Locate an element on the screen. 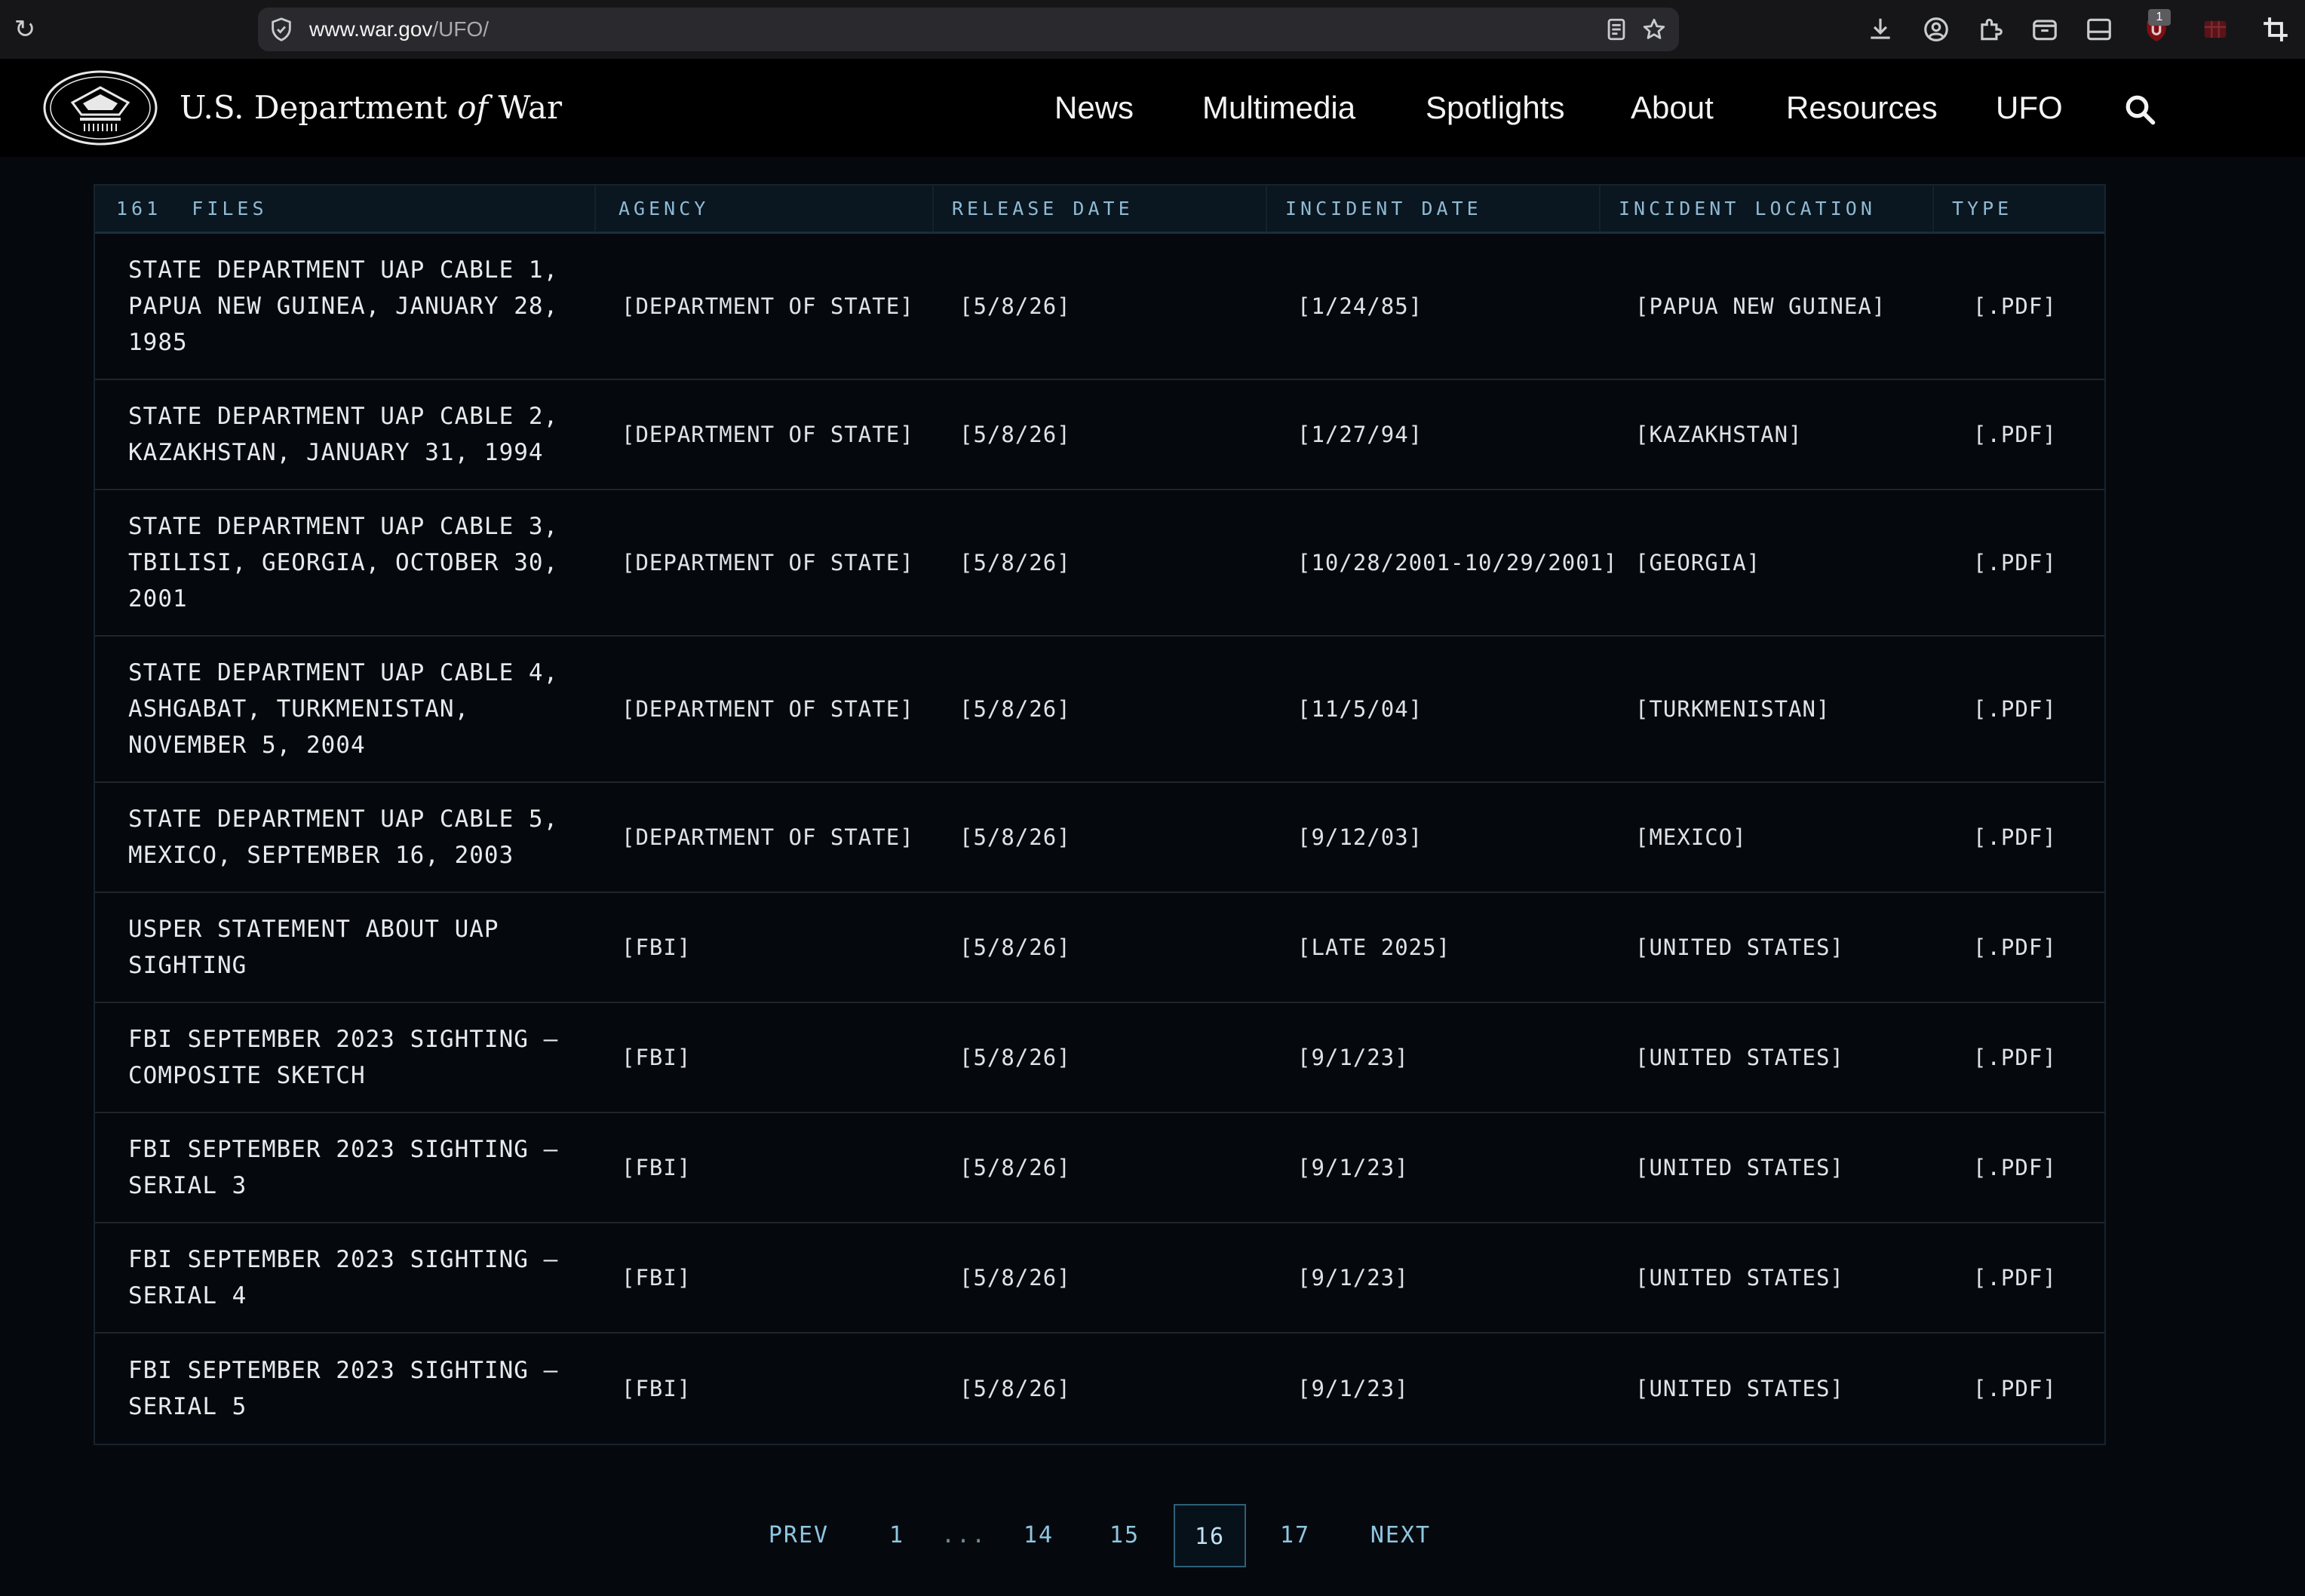  file-incident-date: [1/27/94] is located at coordinates (1360, 435).